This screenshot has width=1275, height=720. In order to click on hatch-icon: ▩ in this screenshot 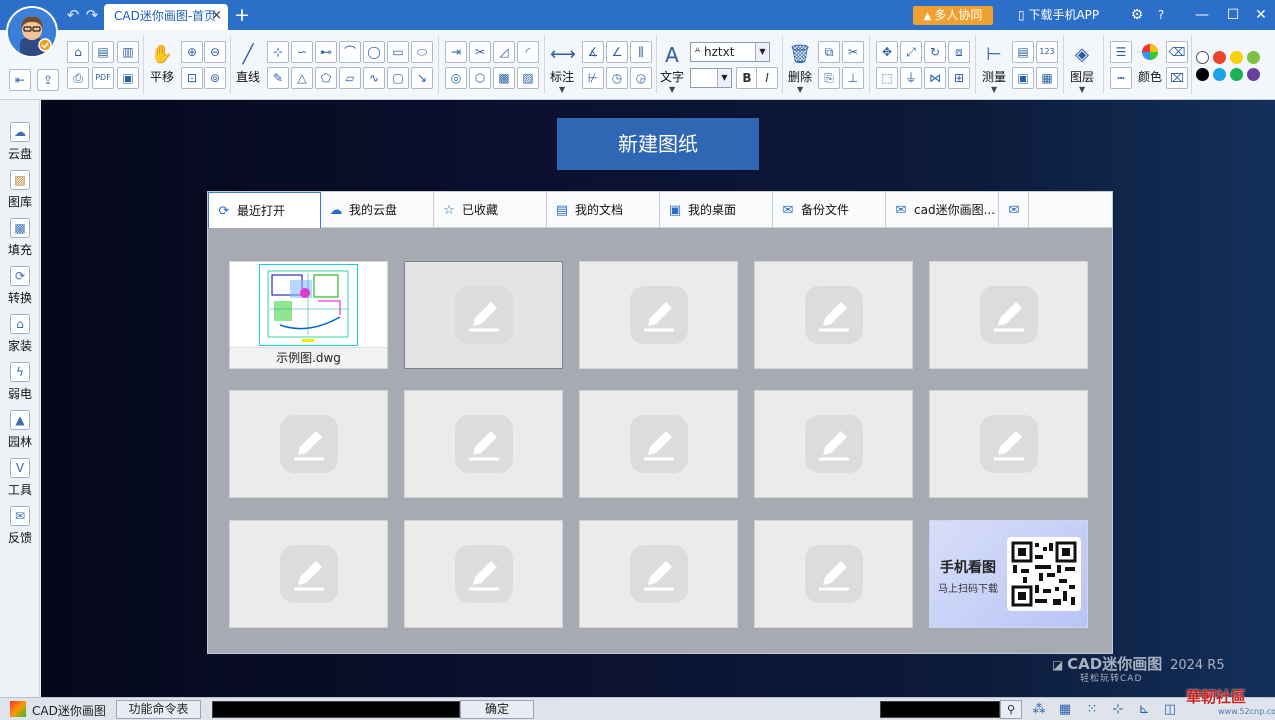, I will do `click(504, 78)`.